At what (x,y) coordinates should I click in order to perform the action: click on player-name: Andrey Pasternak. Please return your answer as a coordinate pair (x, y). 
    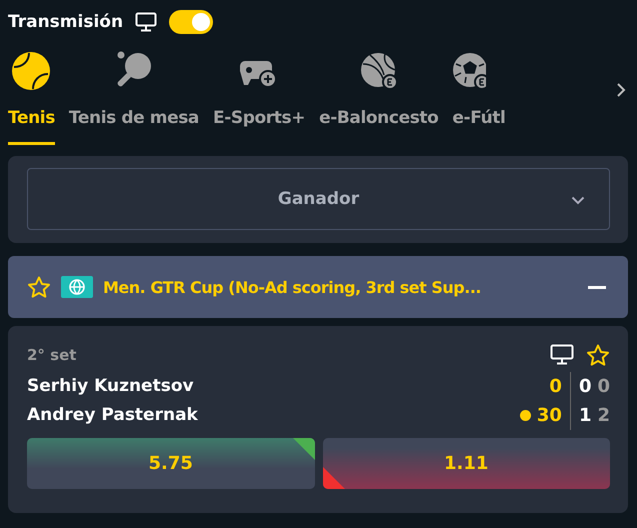
    Looking at the image, I should click on (113, 415).